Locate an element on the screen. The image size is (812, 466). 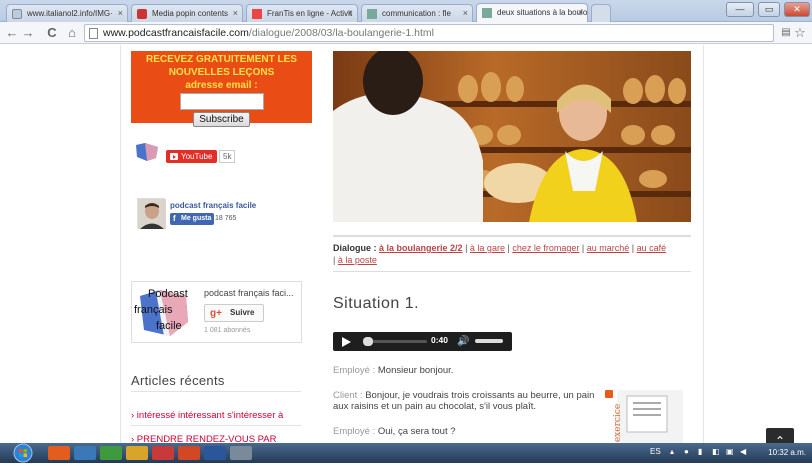
dialogue-link: à la poste is located at coordinates (357, 260).